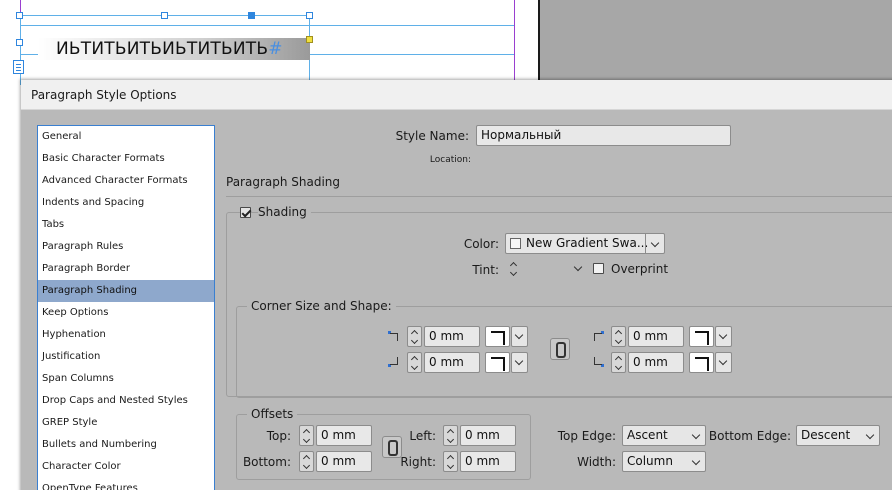 This screenshot has width=892, height=490. What do you see at coordinates (618, 336) in the screenshot?
I see `corner-top-right-stepper` at bounding box center [618, 336].